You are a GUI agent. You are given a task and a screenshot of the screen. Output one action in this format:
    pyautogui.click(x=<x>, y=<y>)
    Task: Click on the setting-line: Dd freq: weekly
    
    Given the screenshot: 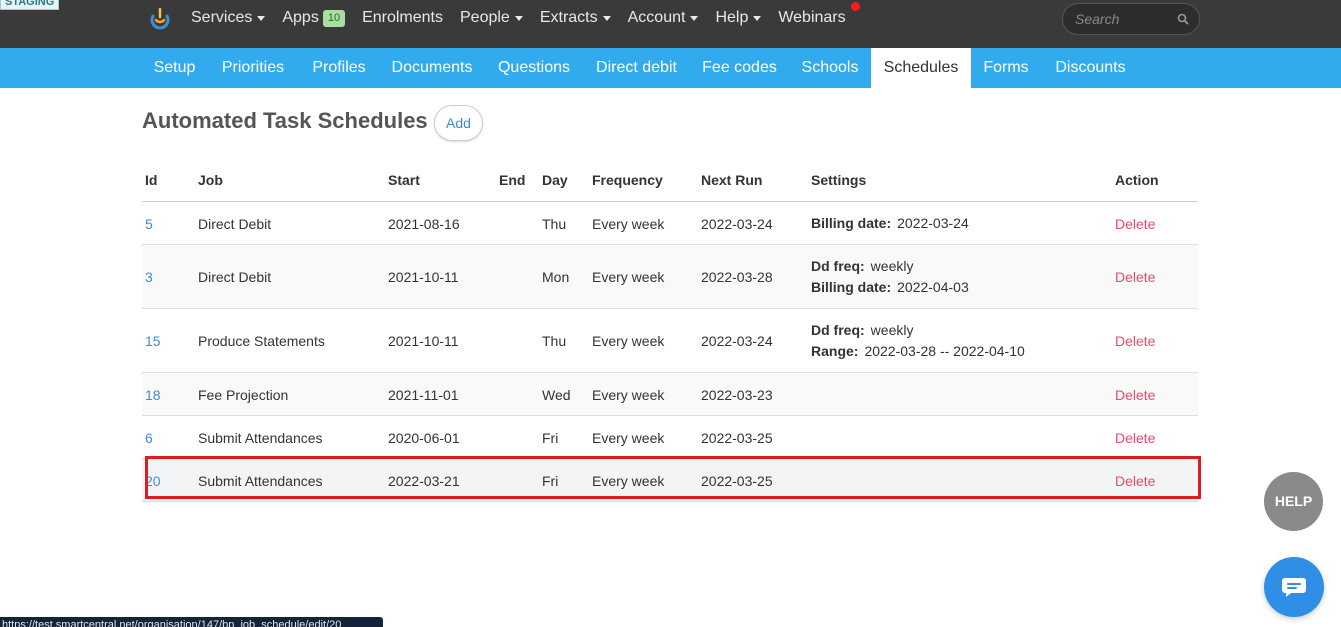 What is the action you would take?
    pyautogui.click(x=890, y=266)
    